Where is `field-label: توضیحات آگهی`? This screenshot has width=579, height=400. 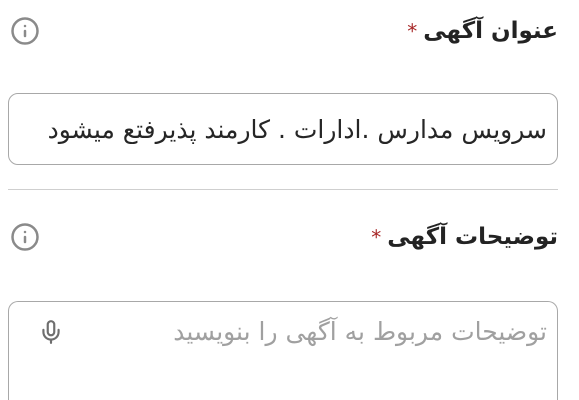
field-label: توضیحات آگهی is located at coordinates (472, 237).